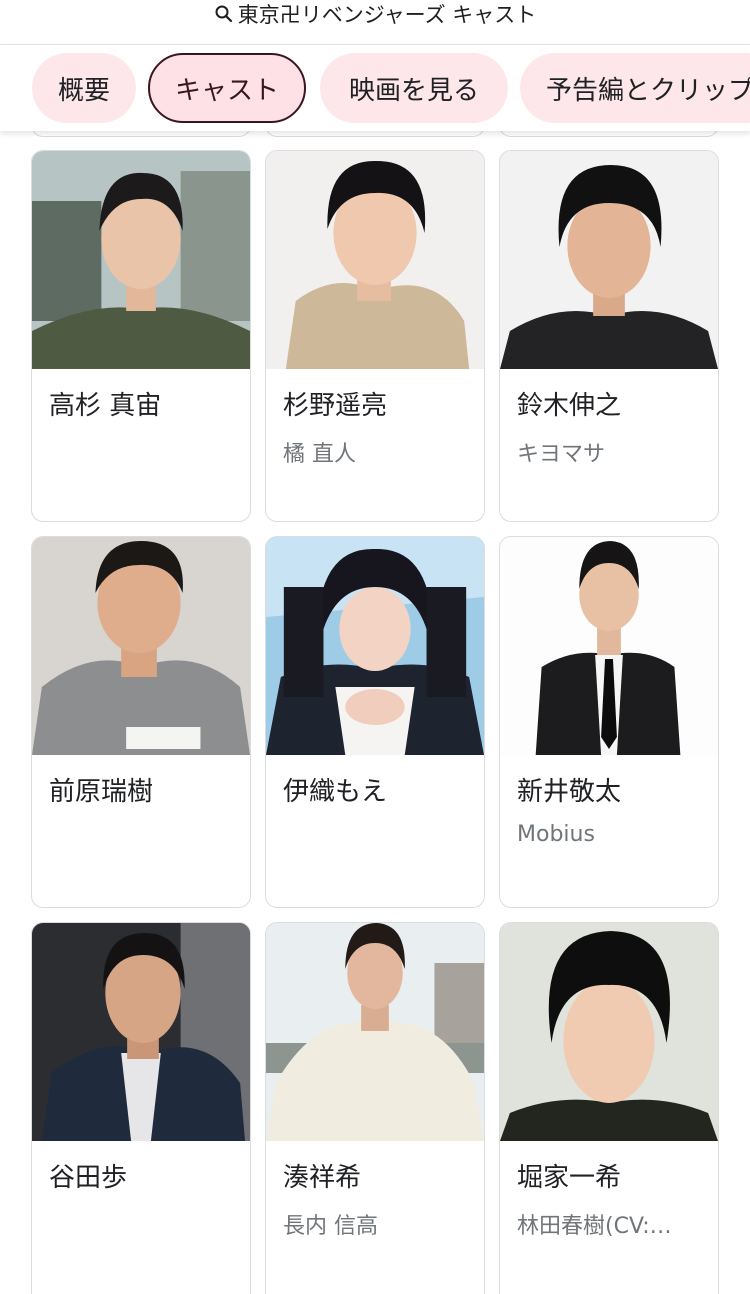 The image size is (750, 1294). I want to click on cast-card: 伊織もえ, so click(375, 722).